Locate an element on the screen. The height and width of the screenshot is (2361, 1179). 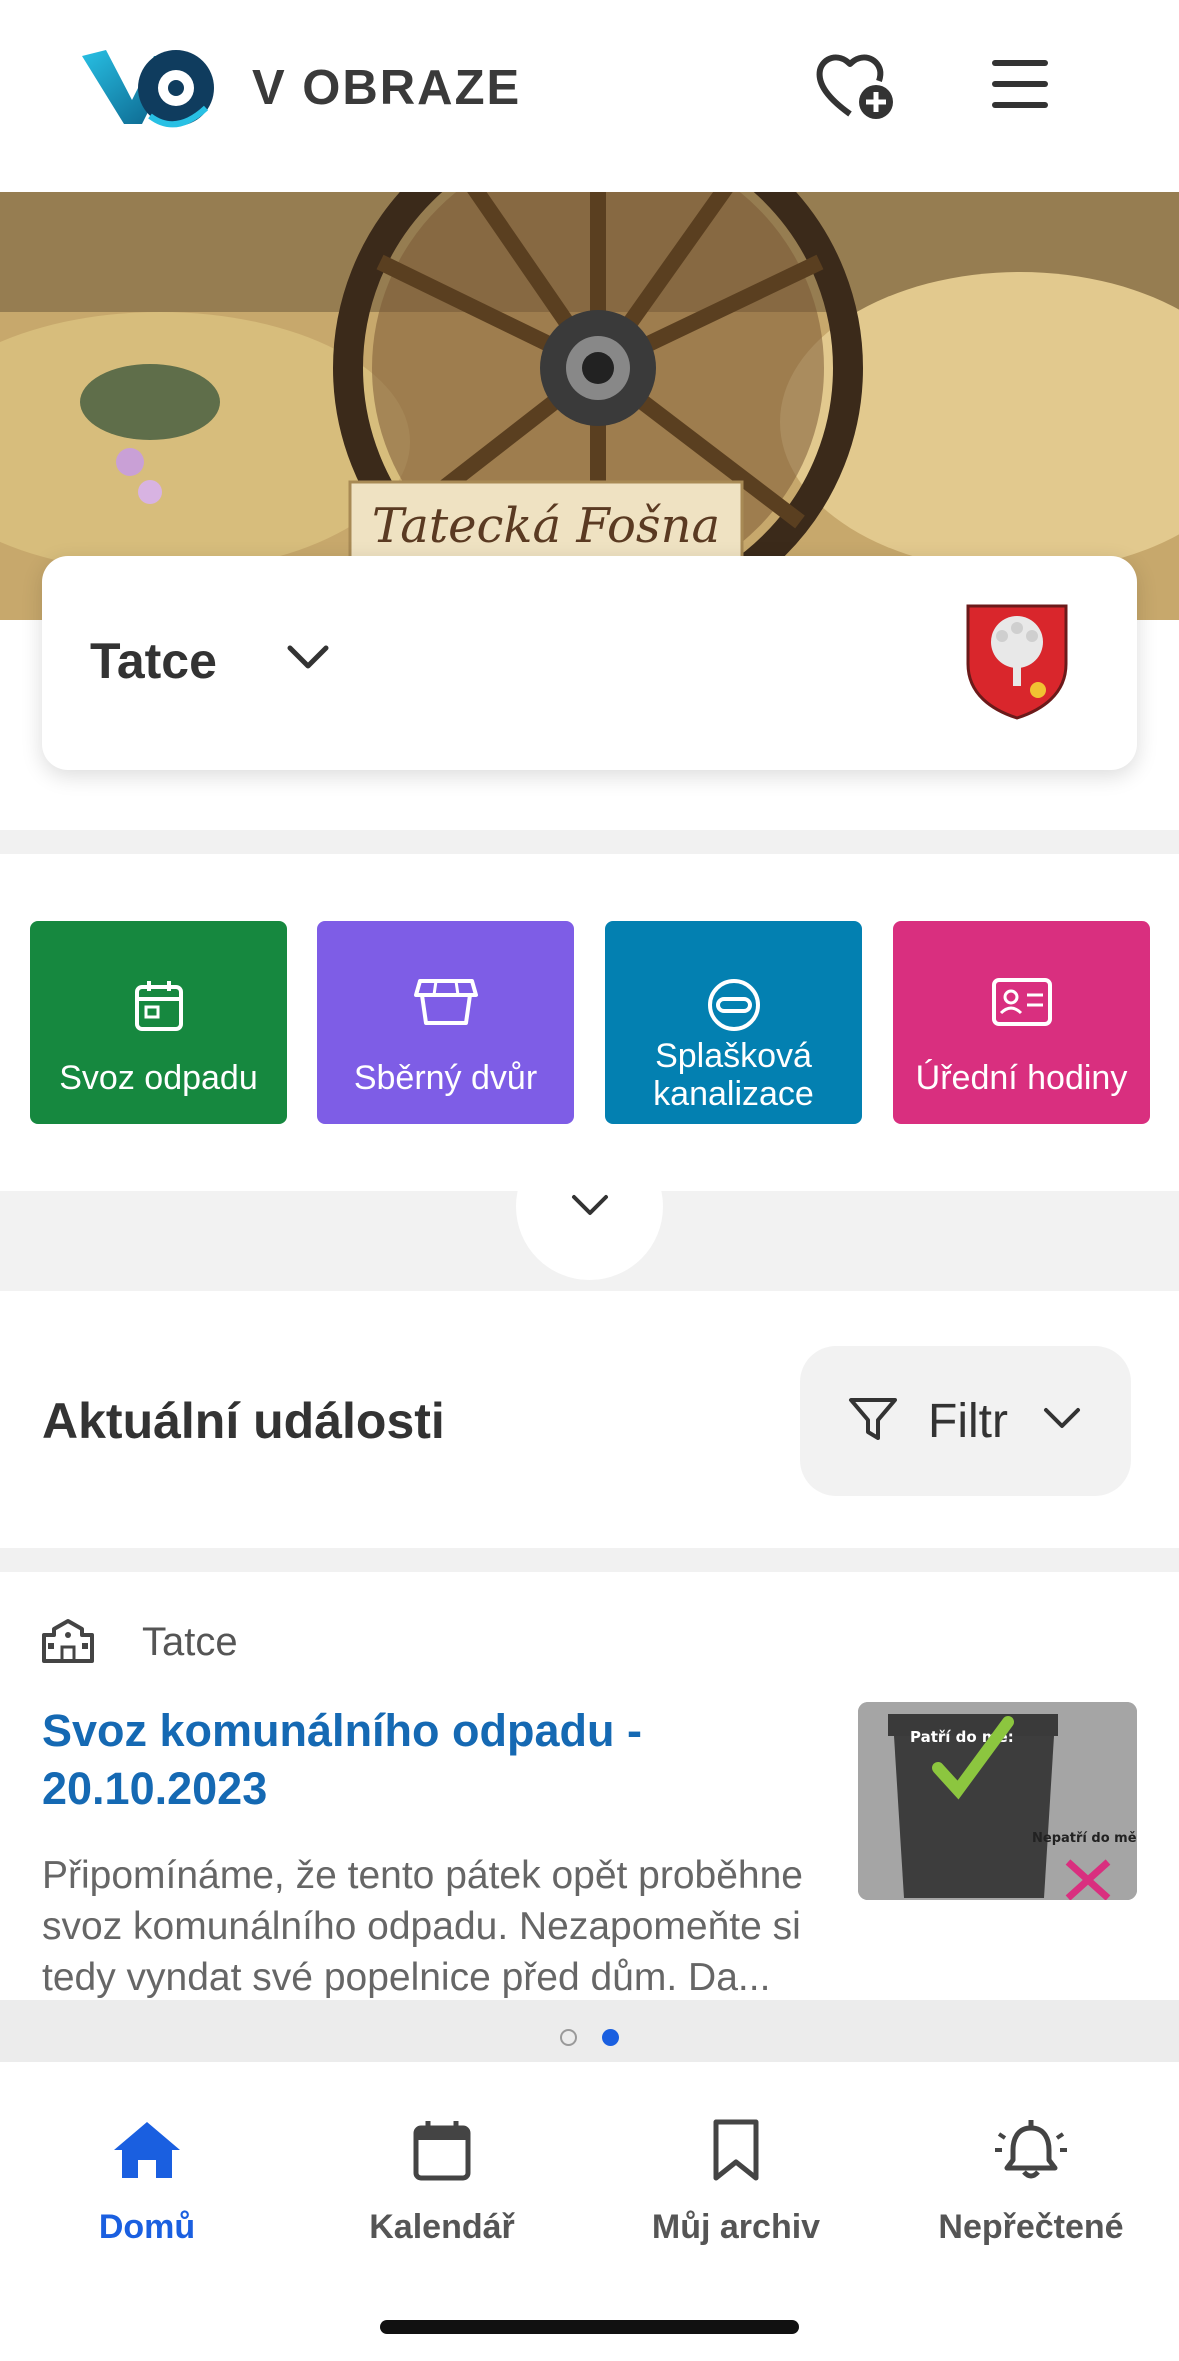
id-card-icon is located at coordinates (1021, 1005).